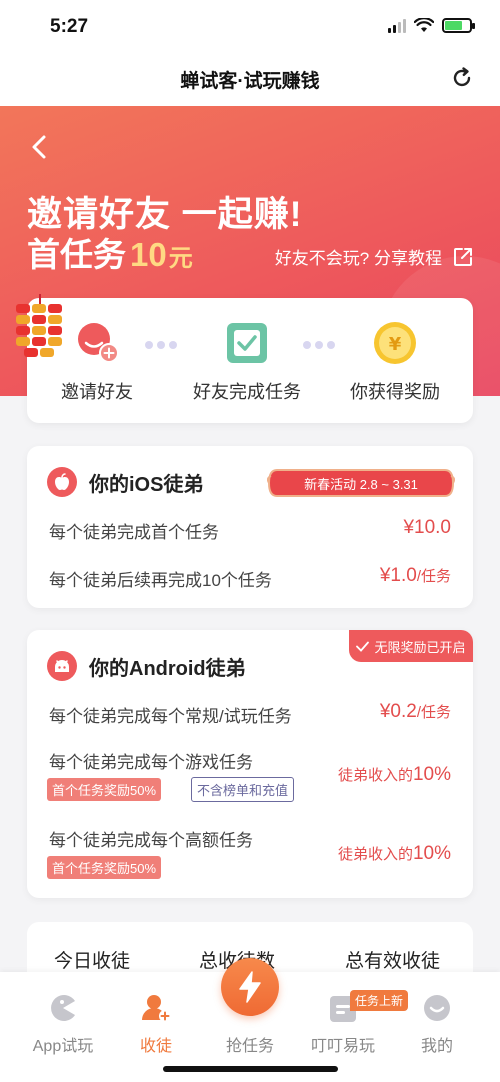 This screenshot has height=1082, width=500. Describe the element at coordinates (463, 256) in the screenshot. I see `share-external-icon` at that location.